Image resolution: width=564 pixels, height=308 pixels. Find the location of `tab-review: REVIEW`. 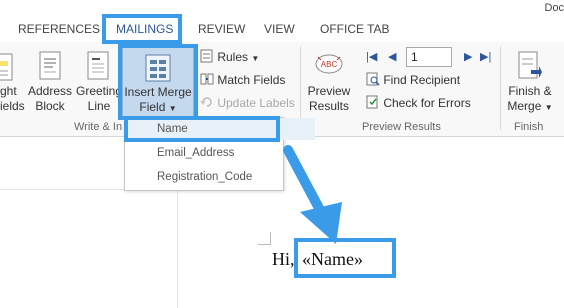

tab-review: REVIEW is located at coordinates (221, 29).